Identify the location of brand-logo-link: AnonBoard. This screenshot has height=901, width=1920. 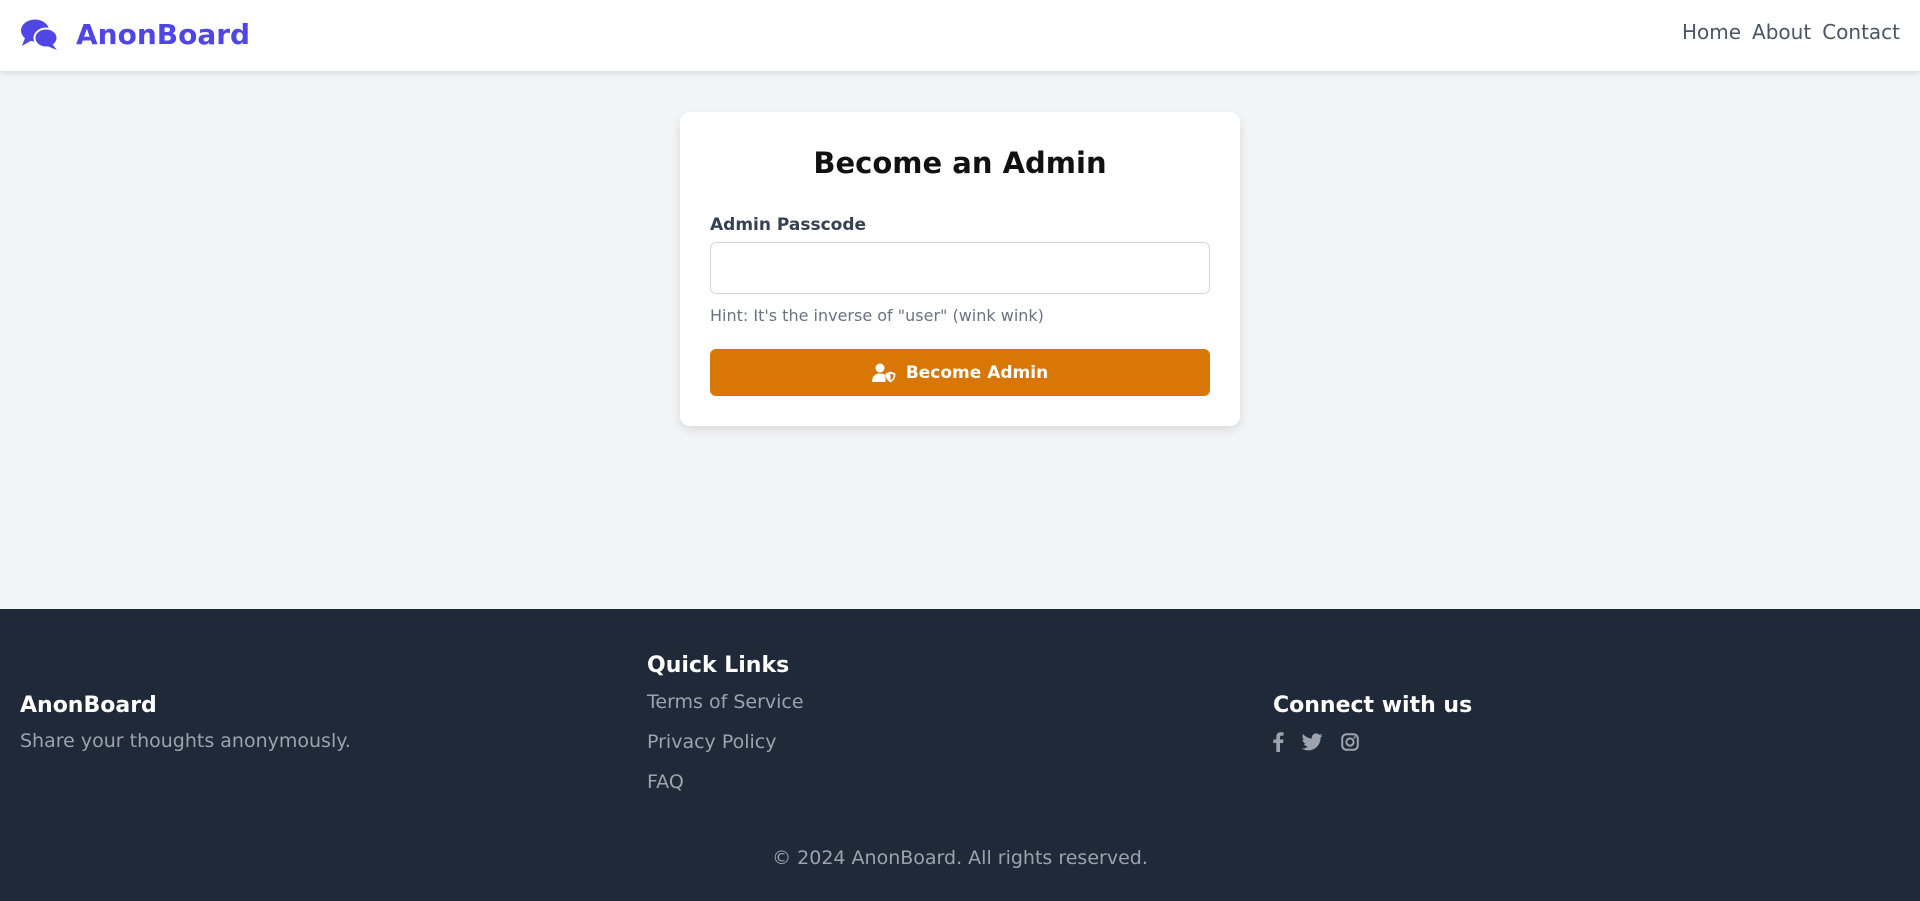
(135, 34).